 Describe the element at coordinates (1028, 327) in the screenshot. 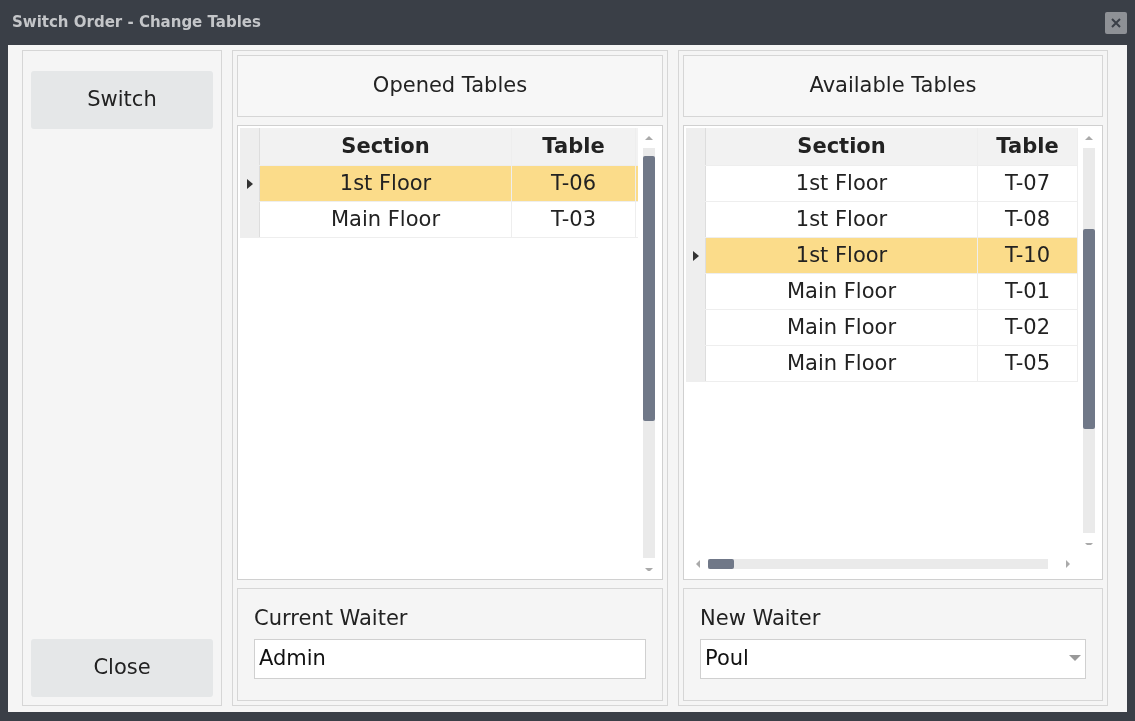

I see `table-cell: T-02` at that location.